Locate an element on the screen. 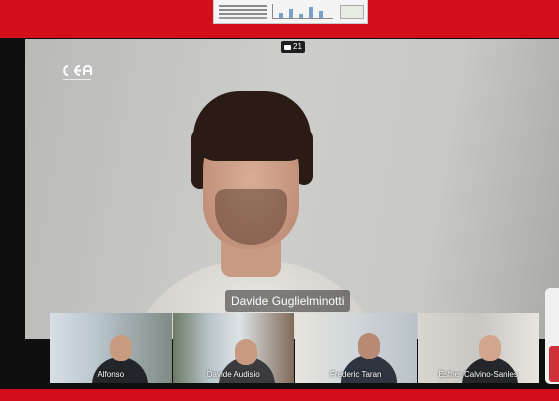 The image size is (559, 401). participant-thumbnail: Esther Calvino-Sanles is located at coordinates (478, 348).